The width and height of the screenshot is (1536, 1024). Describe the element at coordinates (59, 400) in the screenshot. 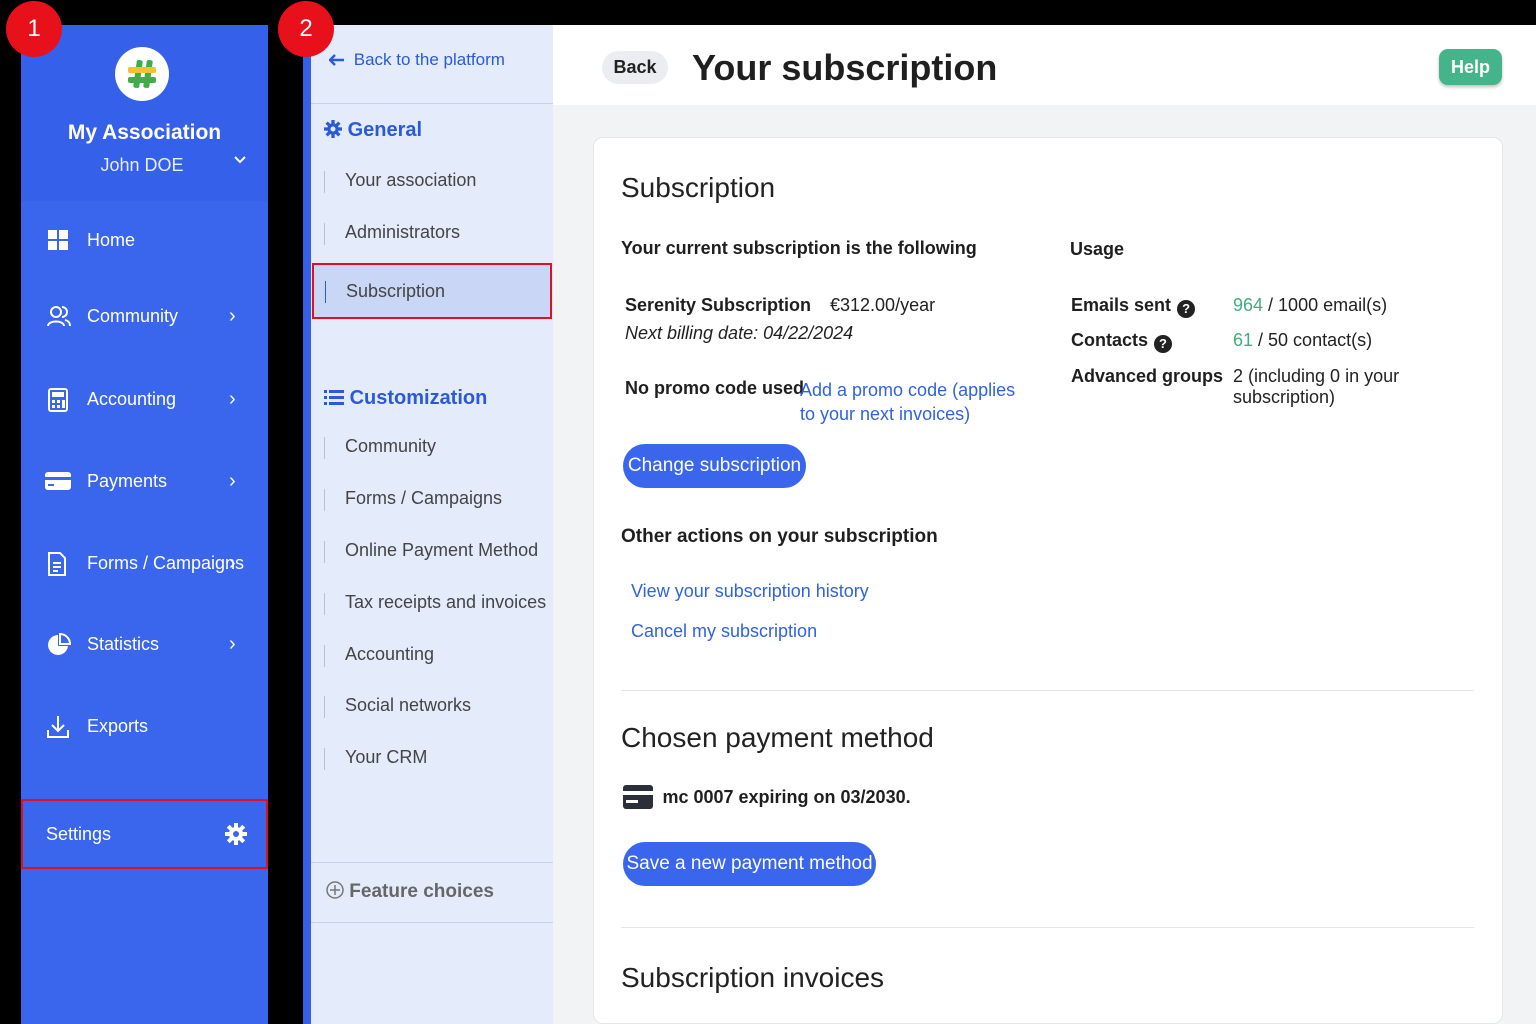

I see `calculator-icon` at that location.